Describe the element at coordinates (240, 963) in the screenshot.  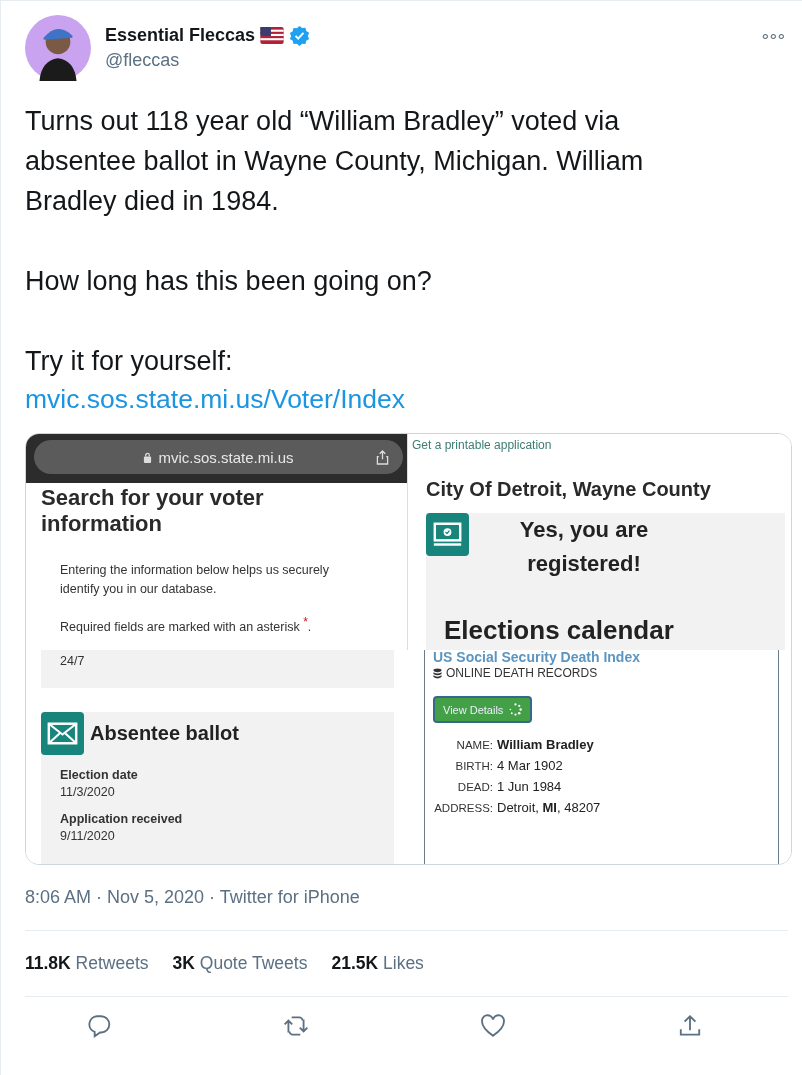
I see `stat-link: 3K Quote Tweets` at that location.